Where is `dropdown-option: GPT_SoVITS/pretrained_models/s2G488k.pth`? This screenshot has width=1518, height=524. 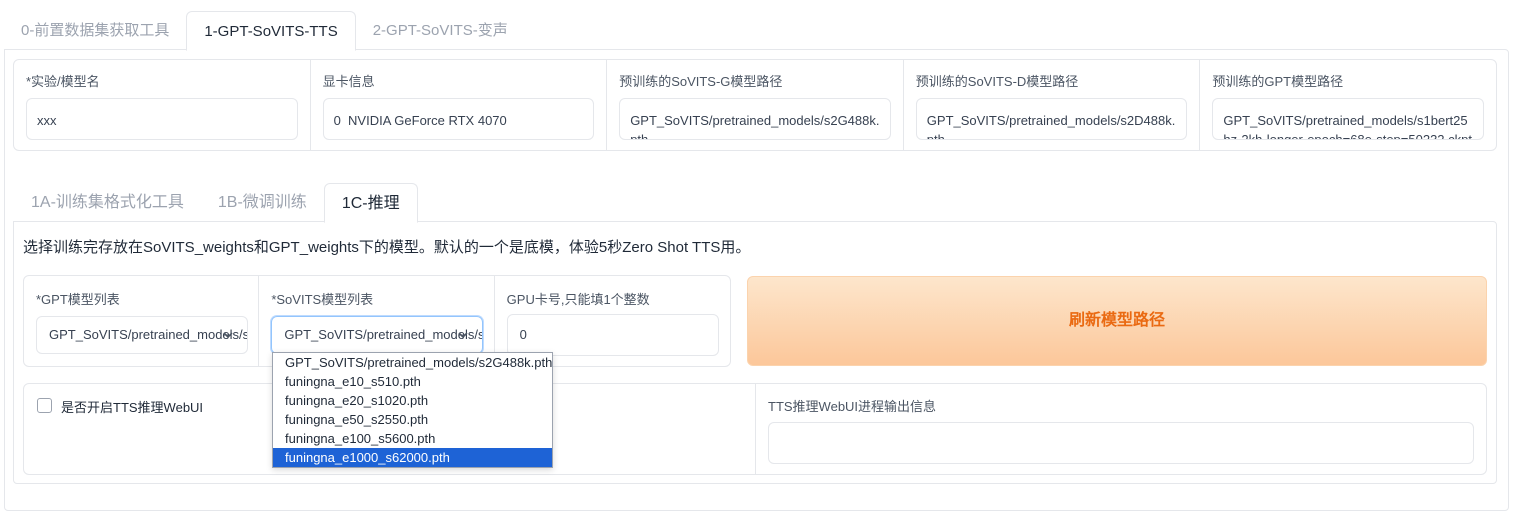 dropdown-option: GPT_SoVITS/pretrained_models/s2G488k.pth is located at coordinates (412, 362).